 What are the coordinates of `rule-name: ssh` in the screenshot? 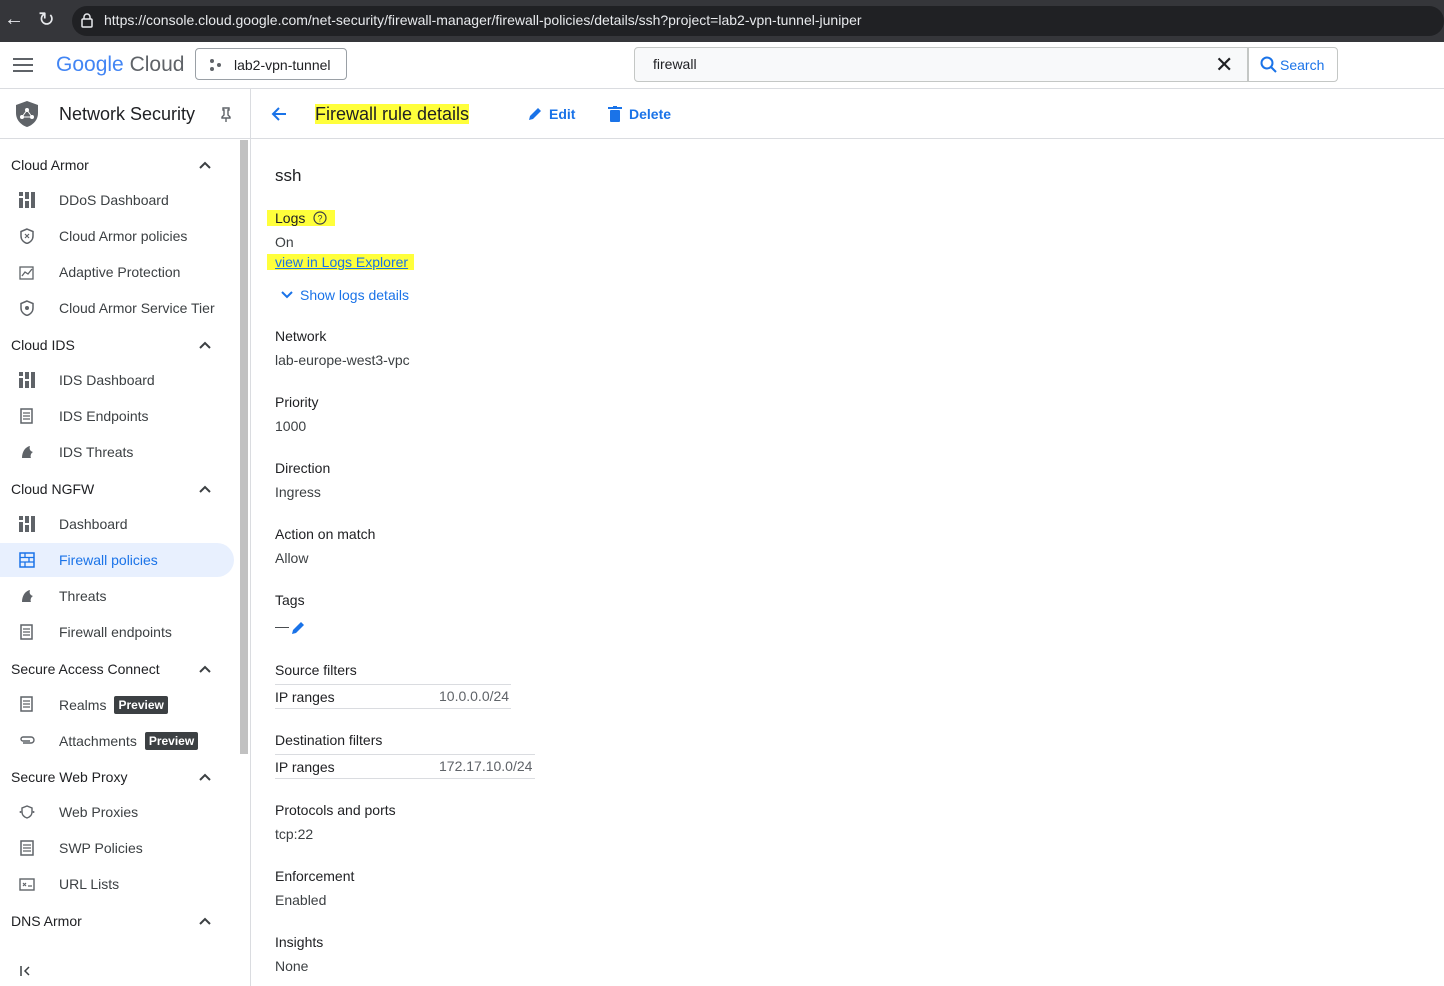 It's located at (288, 175).